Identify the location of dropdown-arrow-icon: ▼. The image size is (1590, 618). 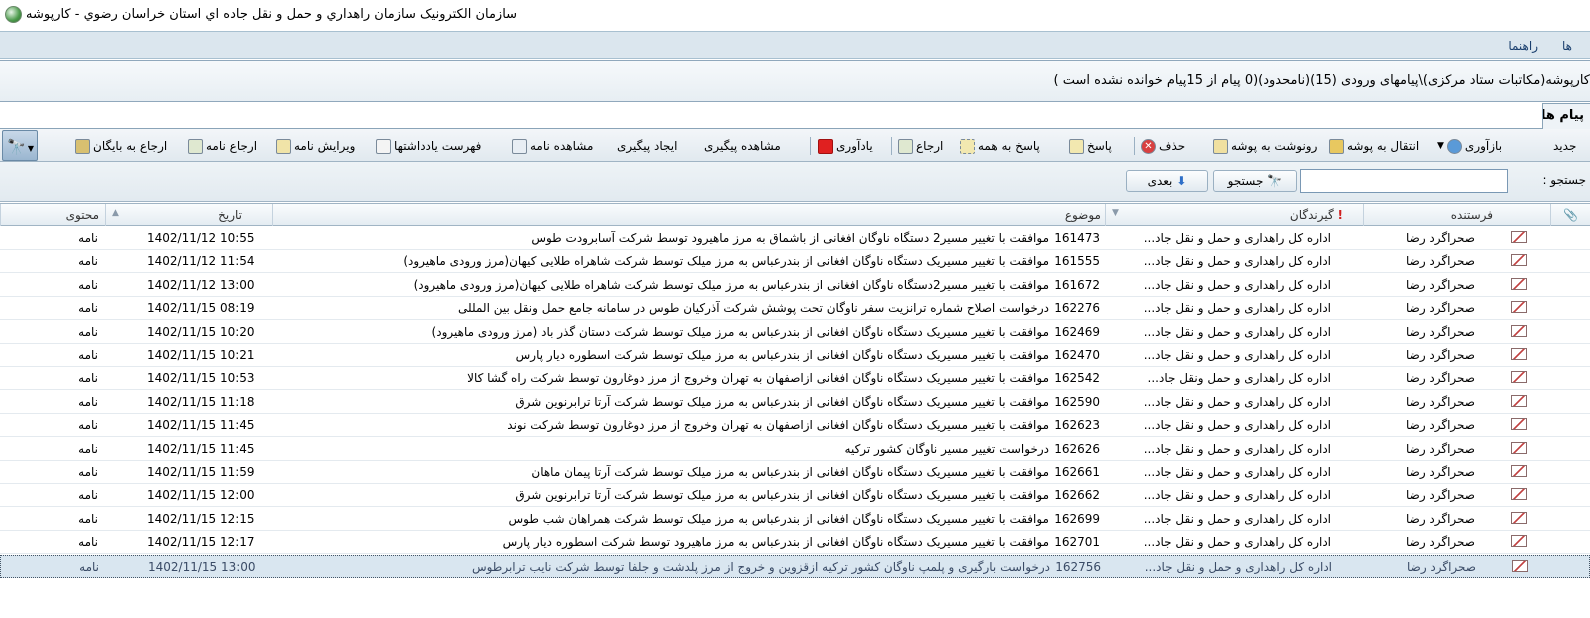
(1440, 146).